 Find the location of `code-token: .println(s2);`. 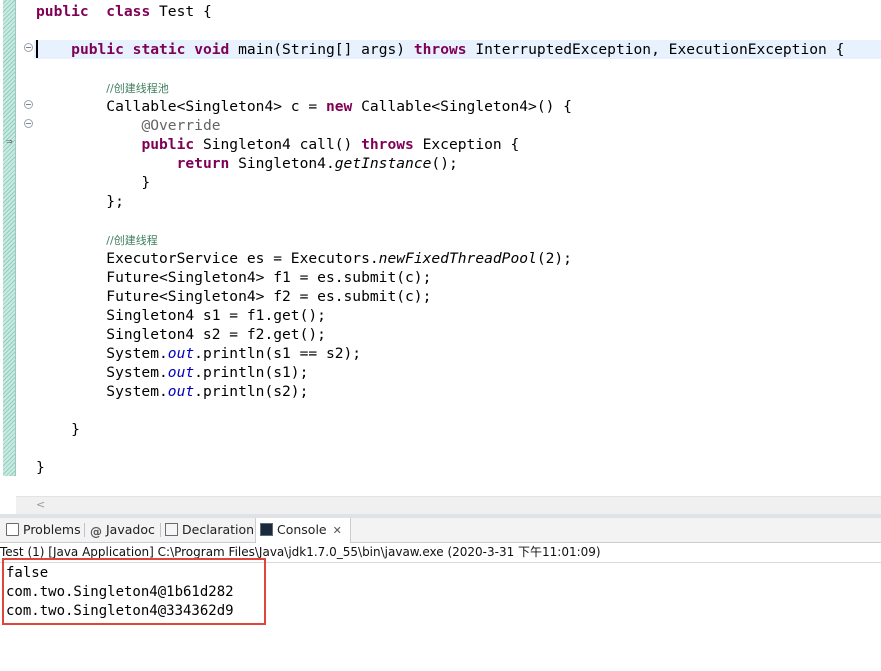

code-token: .println(s2); is located at coordinates (251, 391).